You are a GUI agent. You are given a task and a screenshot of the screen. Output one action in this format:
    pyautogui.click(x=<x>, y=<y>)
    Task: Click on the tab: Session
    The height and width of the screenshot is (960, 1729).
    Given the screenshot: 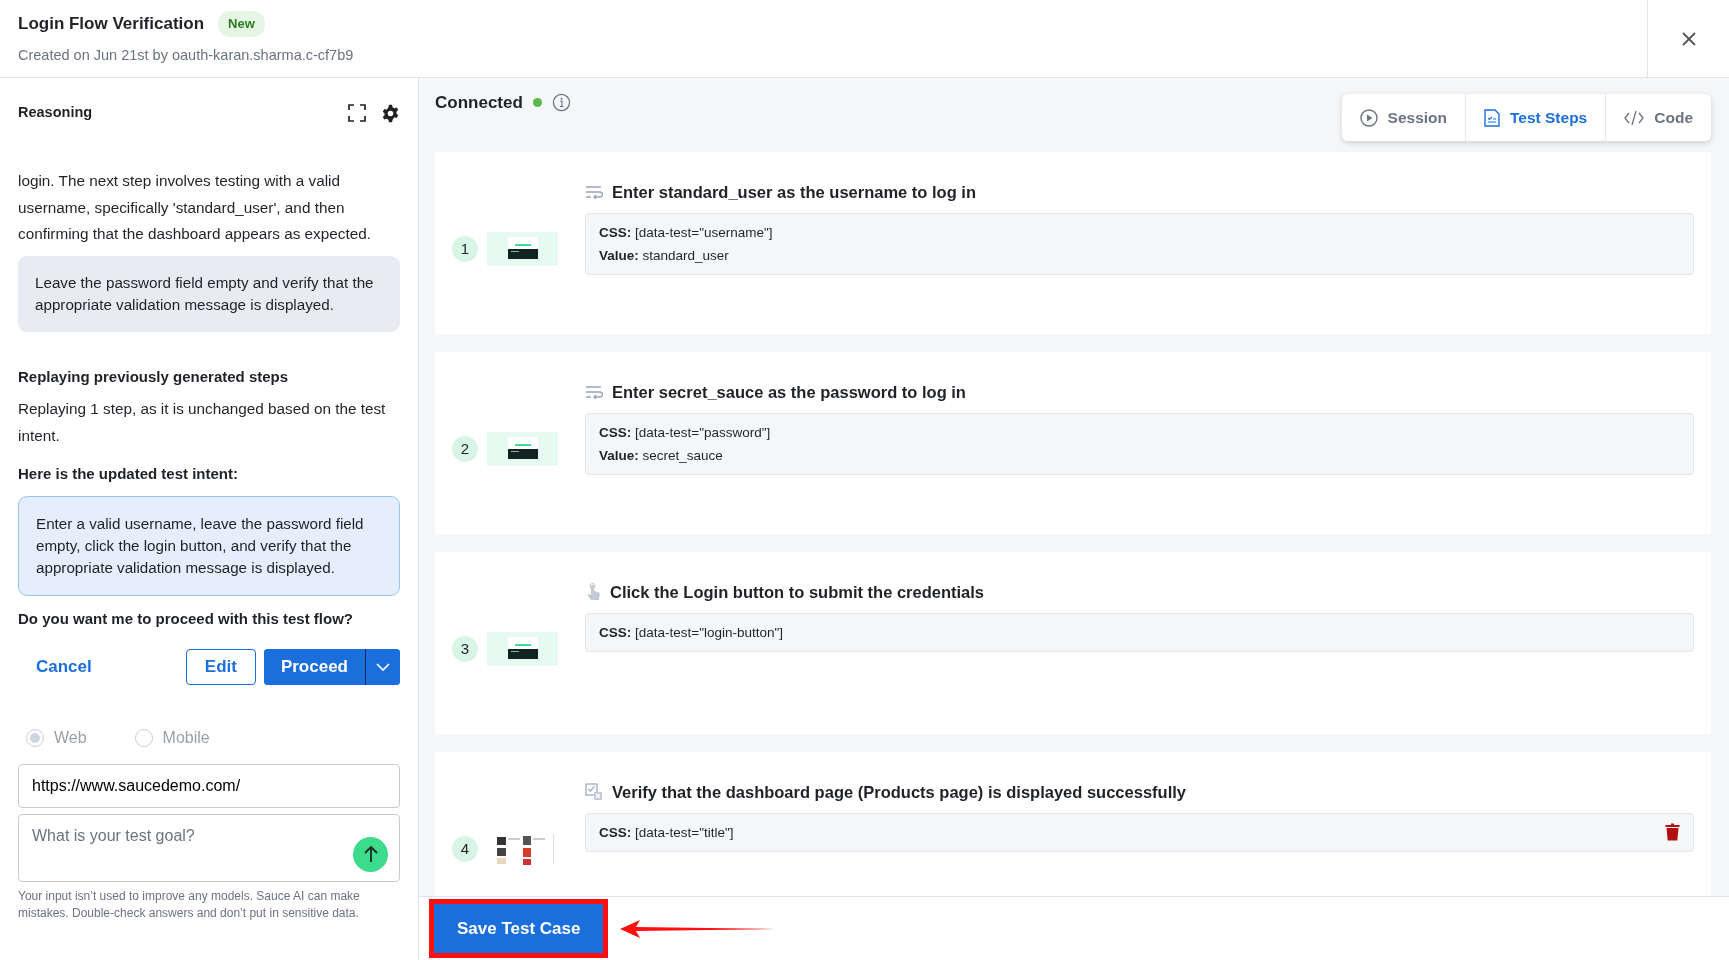 What is the action you would take?
    pyautogui.click(x=1403, y=118)
    